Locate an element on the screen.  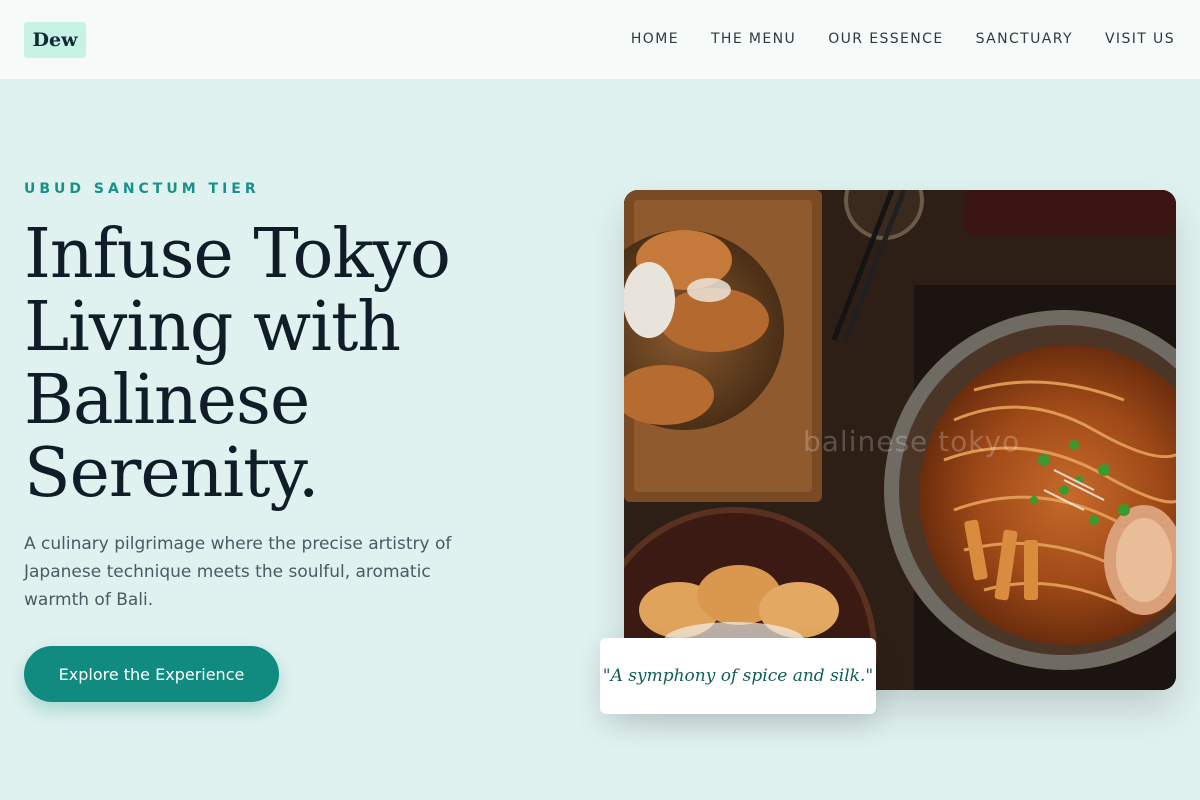
logo: Dew is located at coordinates (55, 40).